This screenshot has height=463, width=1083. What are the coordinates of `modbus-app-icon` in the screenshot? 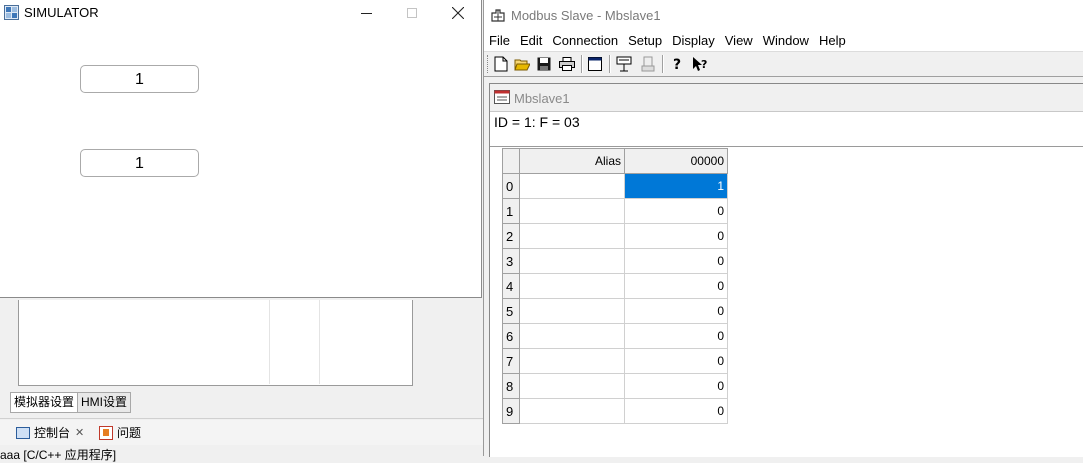 It's located at (498, 15).